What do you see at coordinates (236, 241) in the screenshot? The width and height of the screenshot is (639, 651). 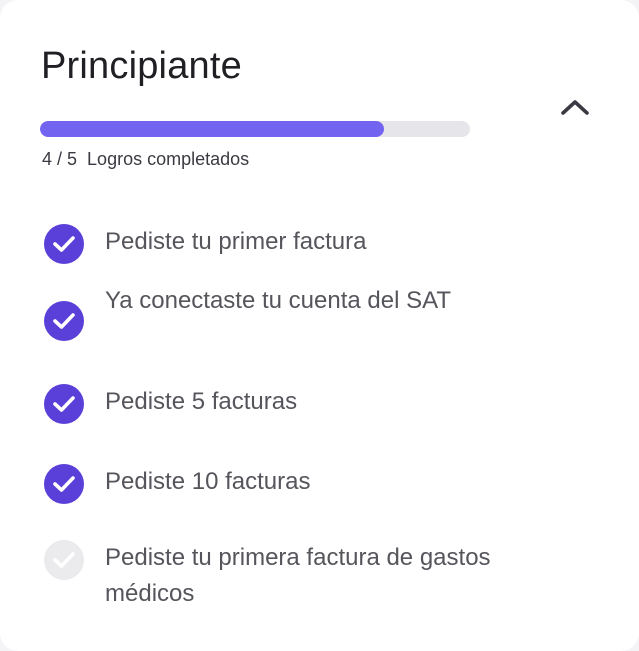 I see `achievement-label: Pediste tu primer factura` at bounding box center [236, 241].